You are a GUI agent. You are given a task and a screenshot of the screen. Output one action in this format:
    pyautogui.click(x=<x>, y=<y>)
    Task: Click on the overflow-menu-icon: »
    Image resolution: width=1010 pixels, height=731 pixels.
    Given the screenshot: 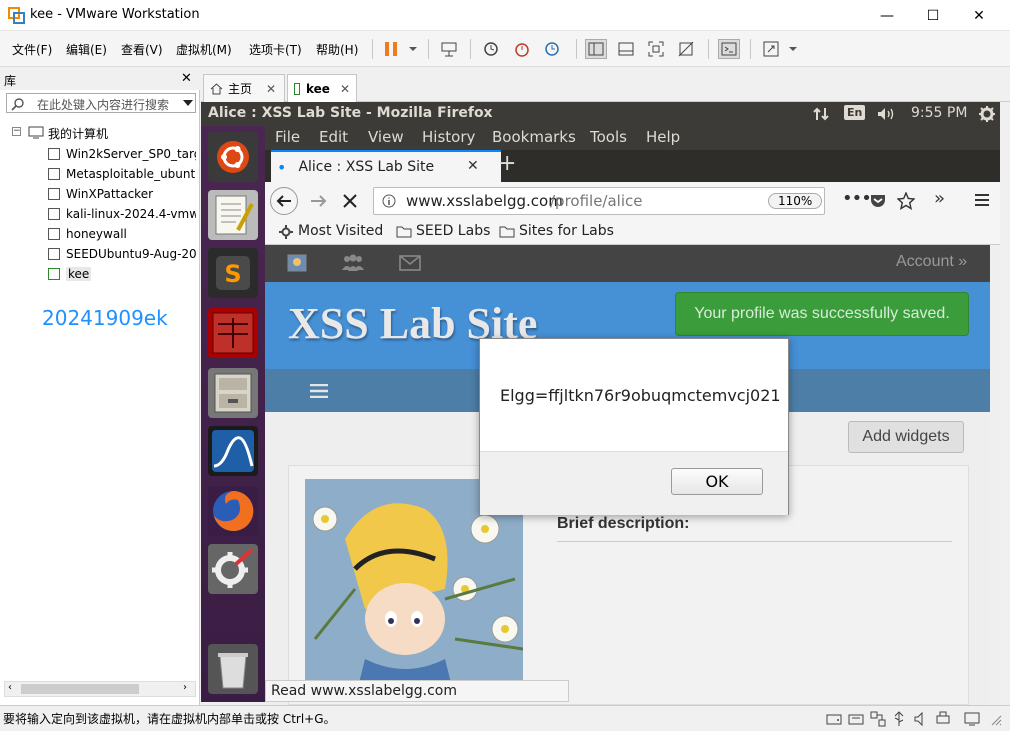 What is the action you would take?
    pyautogui.click(x=939, y=198)
    